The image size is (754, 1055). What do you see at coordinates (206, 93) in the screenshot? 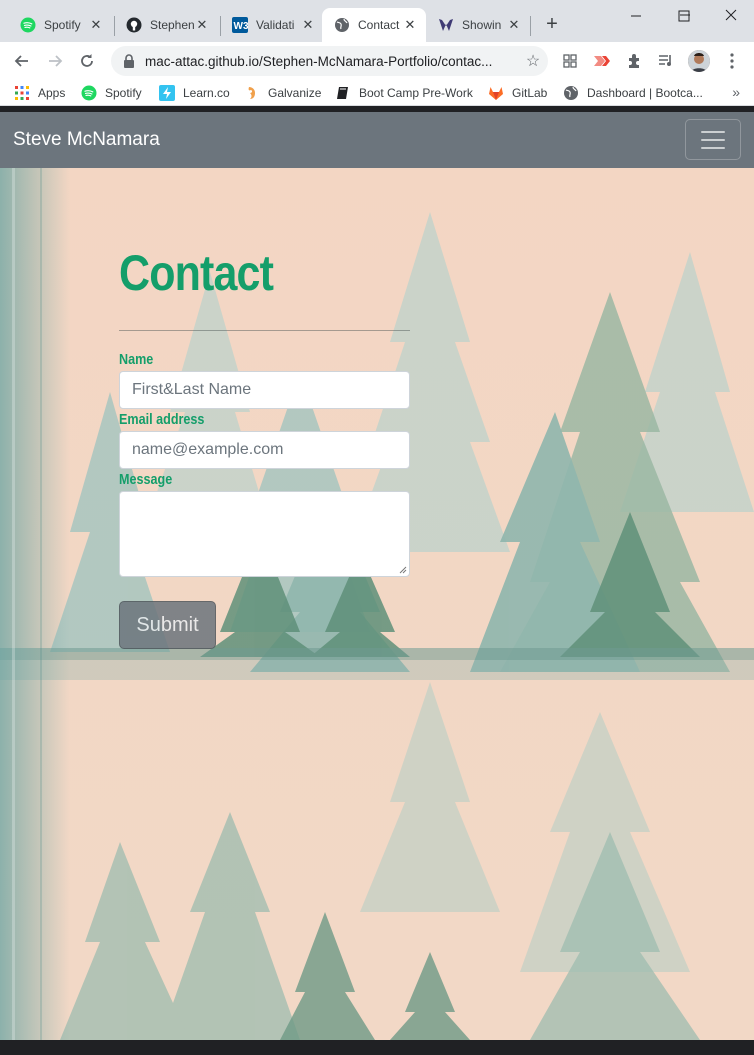
I see `bookmark-label: Learn.co` at bounding box center [206, 93].